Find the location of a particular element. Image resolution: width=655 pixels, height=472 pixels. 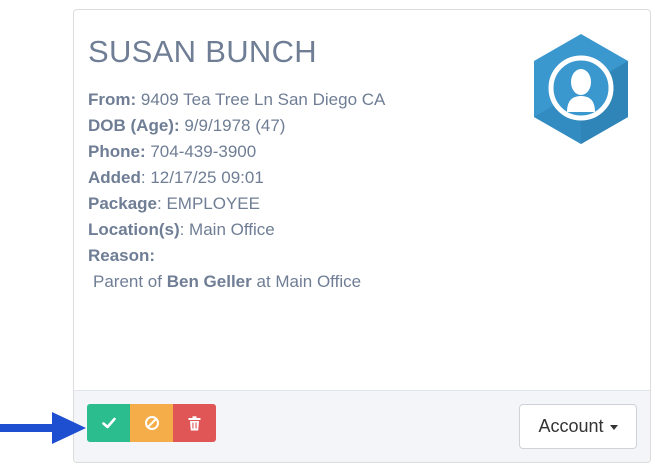

location-label: Location(s) is located at coordinates (134, 229).